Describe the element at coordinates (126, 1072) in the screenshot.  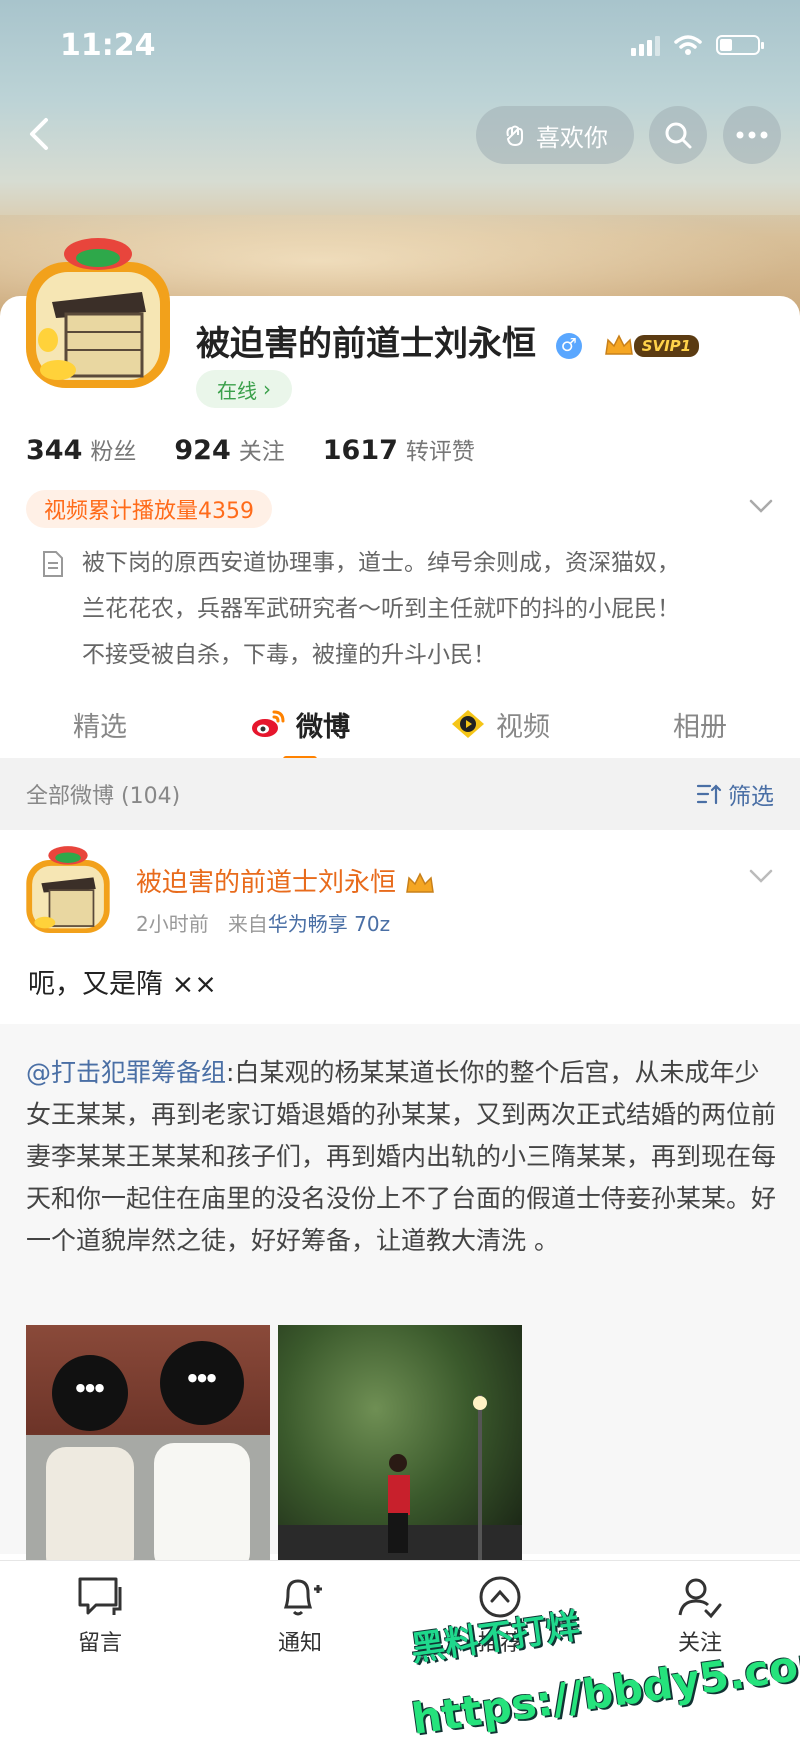
I see `repost-mention-link: @打击犯罪筹备组` at that location.